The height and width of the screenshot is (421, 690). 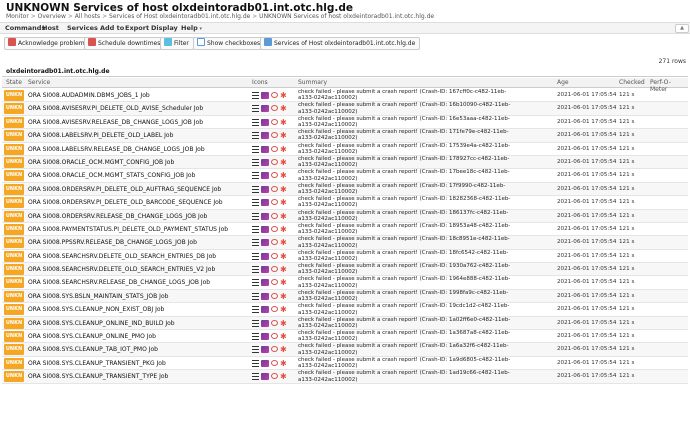 What do you see at coordinates (25, 28) in the screenshot?
I see `menu-commands: Commands` at bounding box center [25, 28].